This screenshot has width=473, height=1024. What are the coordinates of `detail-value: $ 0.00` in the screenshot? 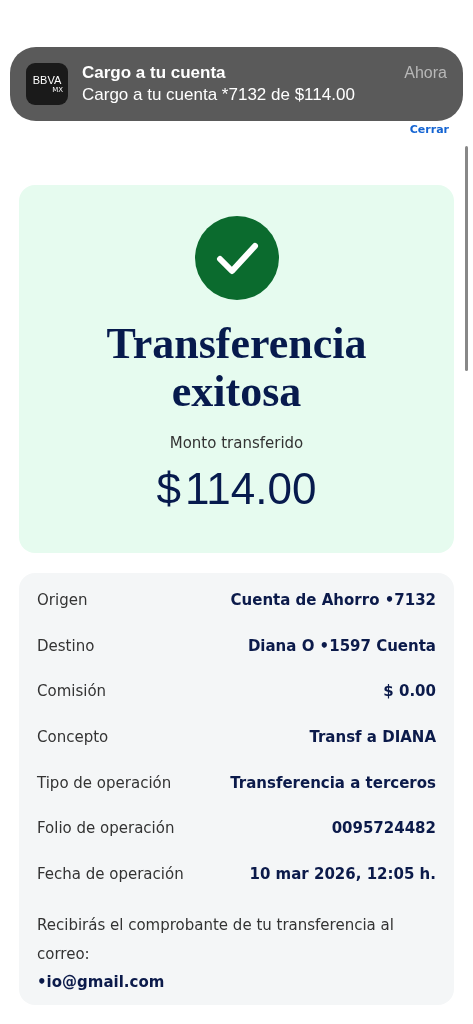 It's located at (409, 691).